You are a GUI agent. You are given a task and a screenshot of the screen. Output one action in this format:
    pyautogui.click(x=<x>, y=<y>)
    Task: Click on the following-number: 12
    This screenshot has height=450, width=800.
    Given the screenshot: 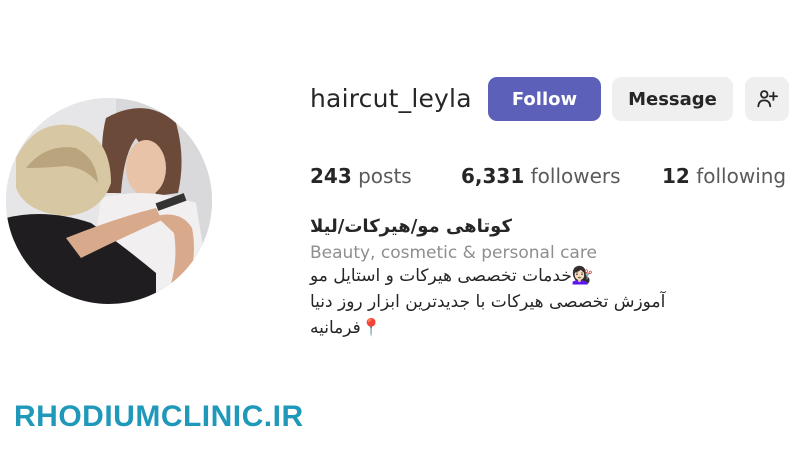 What is the action you would take?
    pyautogui.click(x=676, y=176)
    